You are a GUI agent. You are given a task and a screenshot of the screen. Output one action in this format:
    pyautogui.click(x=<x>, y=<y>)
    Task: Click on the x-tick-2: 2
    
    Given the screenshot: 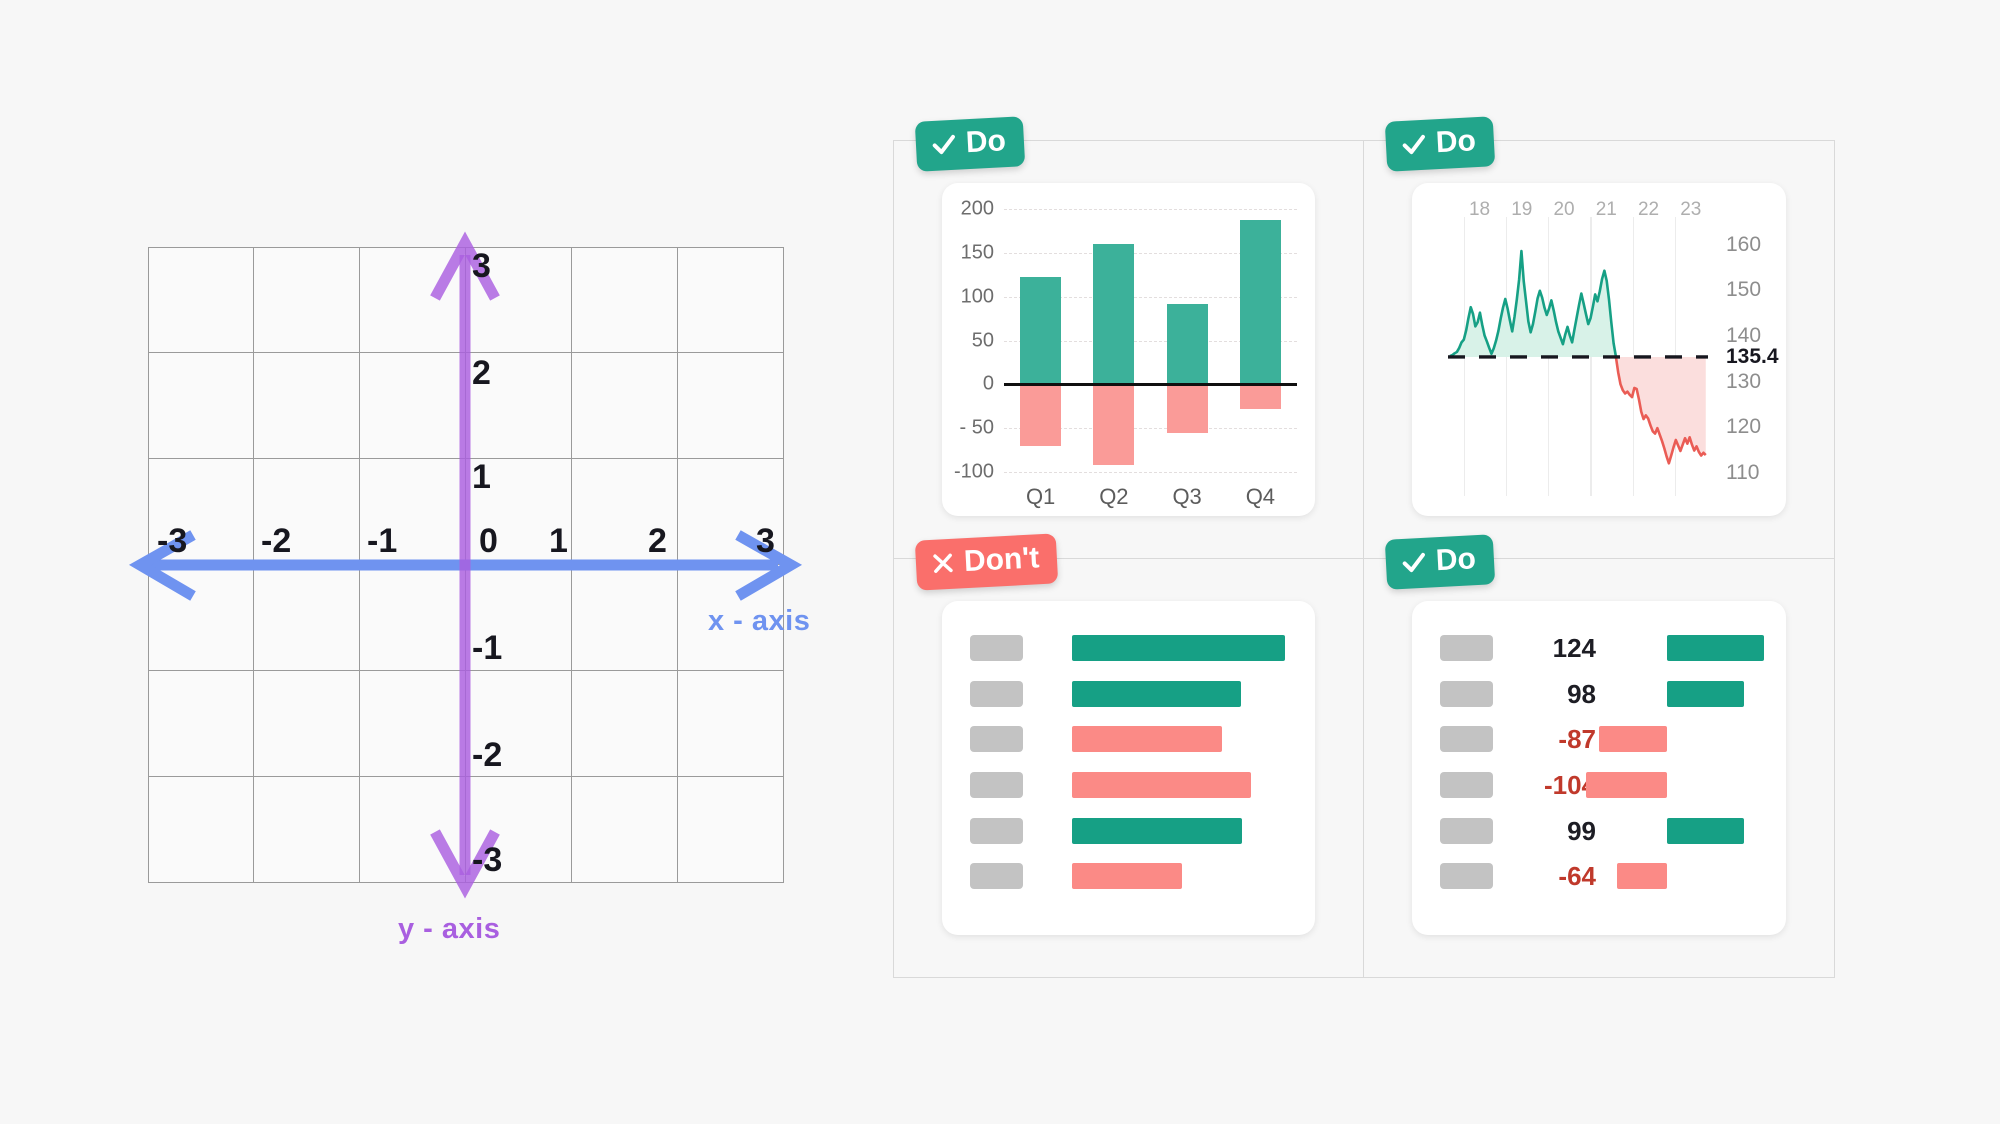 What is the action you would take?
    pyautogui.click(x=657, y=541)
    